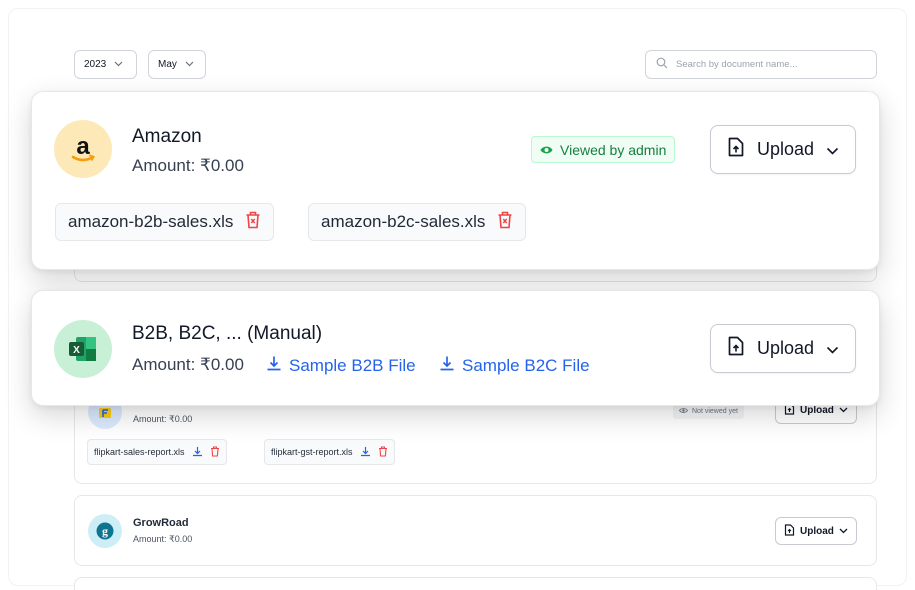  Describe the element at coordinates (167, 64) in the screenshot. I see `month-value: May` at that location.